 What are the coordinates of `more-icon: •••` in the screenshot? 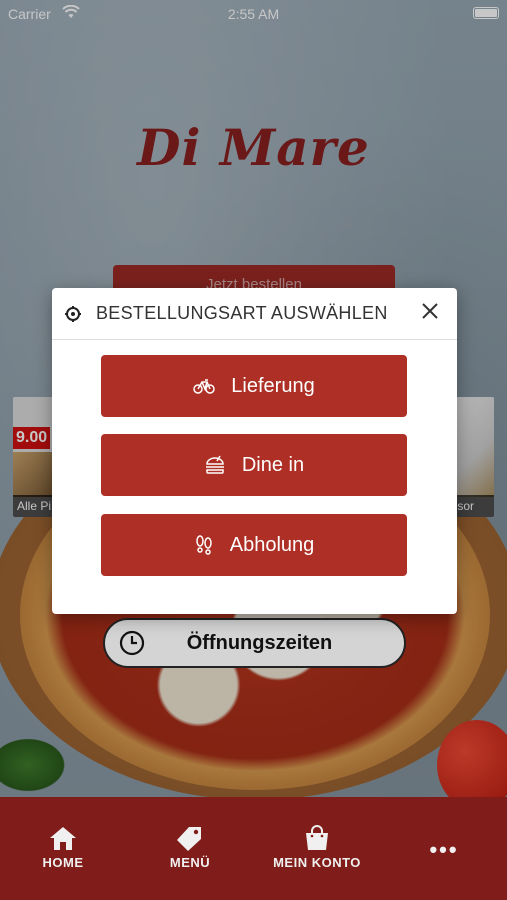 It's located at (444, 849).